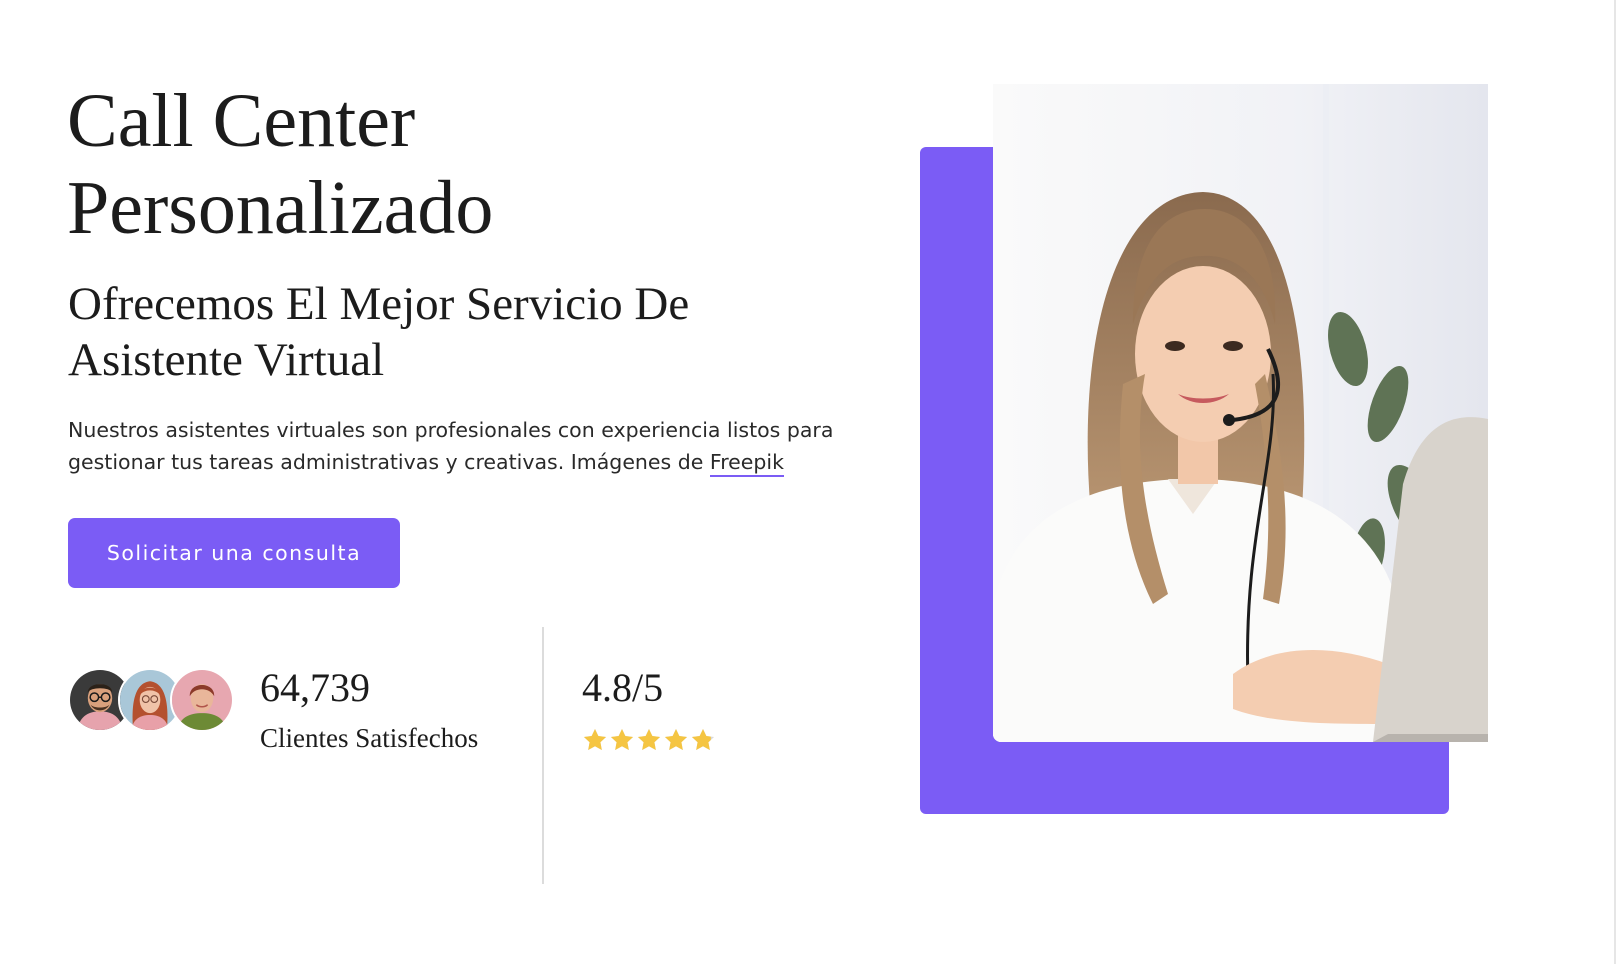  What do you see at coordinates (152, 700) in the screenshot?
I see `client-avatars` at bounding box center [152, 700].